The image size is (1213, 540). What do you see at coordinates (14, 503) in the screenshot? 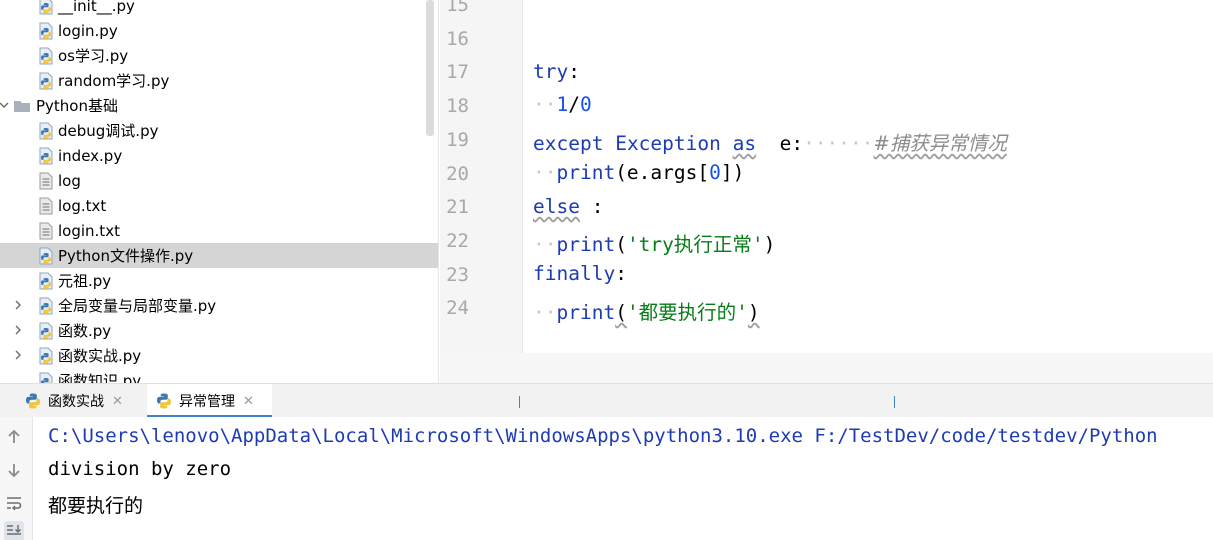
I see `soft-wrap-icon` at bounding box center [14, 503].